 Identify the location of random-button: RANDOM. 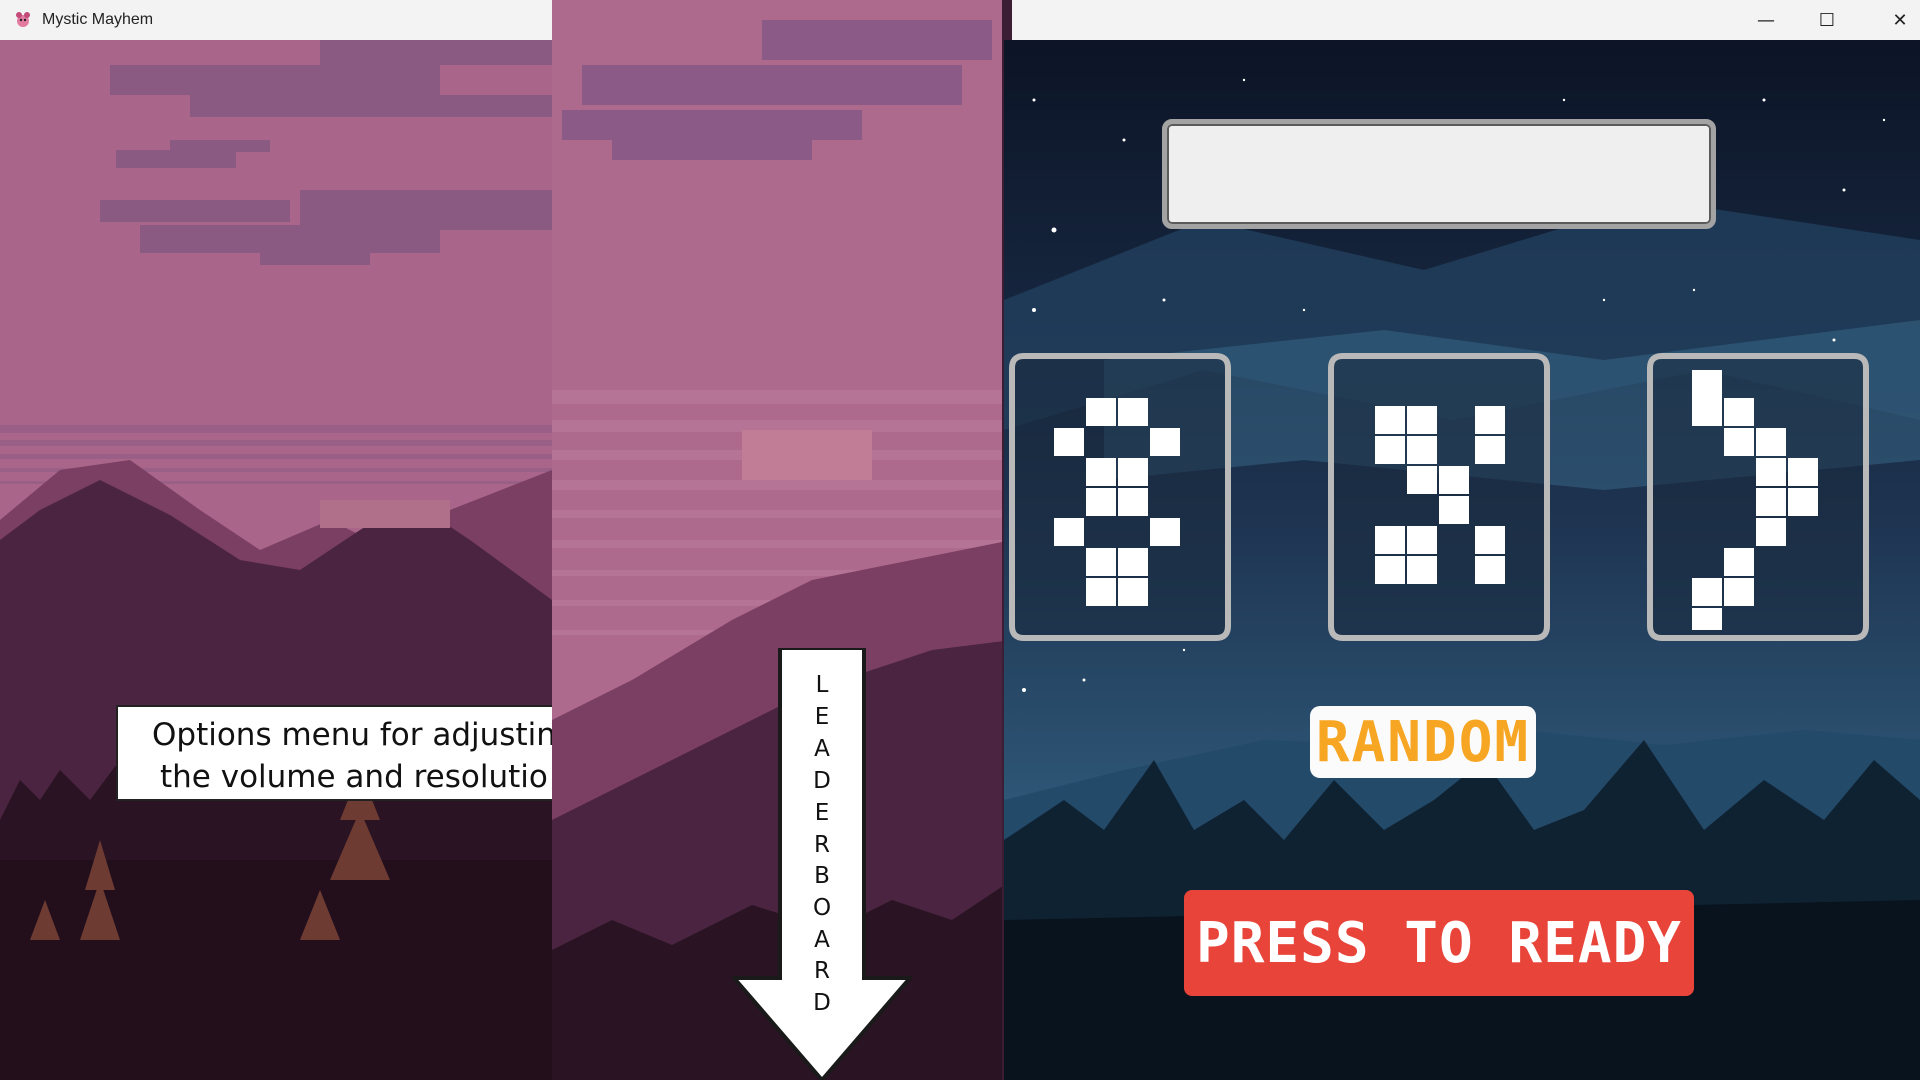
(1423, 742).